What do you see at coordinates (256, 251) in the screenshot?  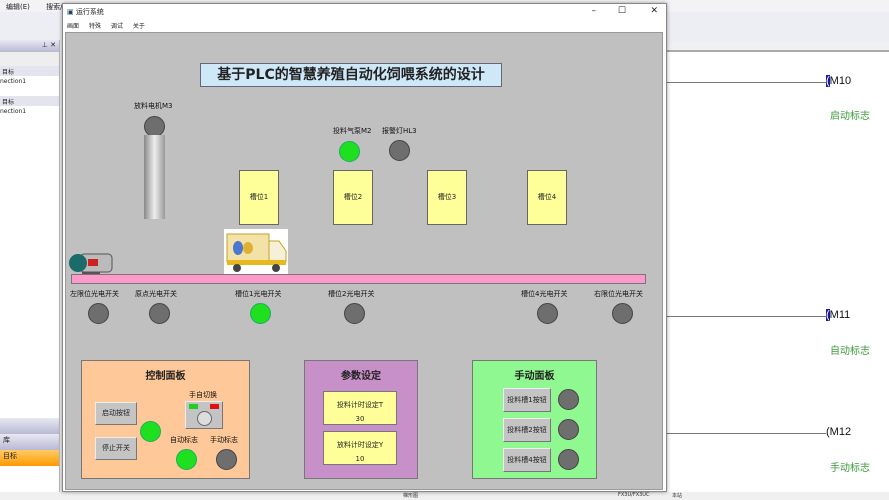 I see `feed-truck-icon` at bounding box center [256, 251].